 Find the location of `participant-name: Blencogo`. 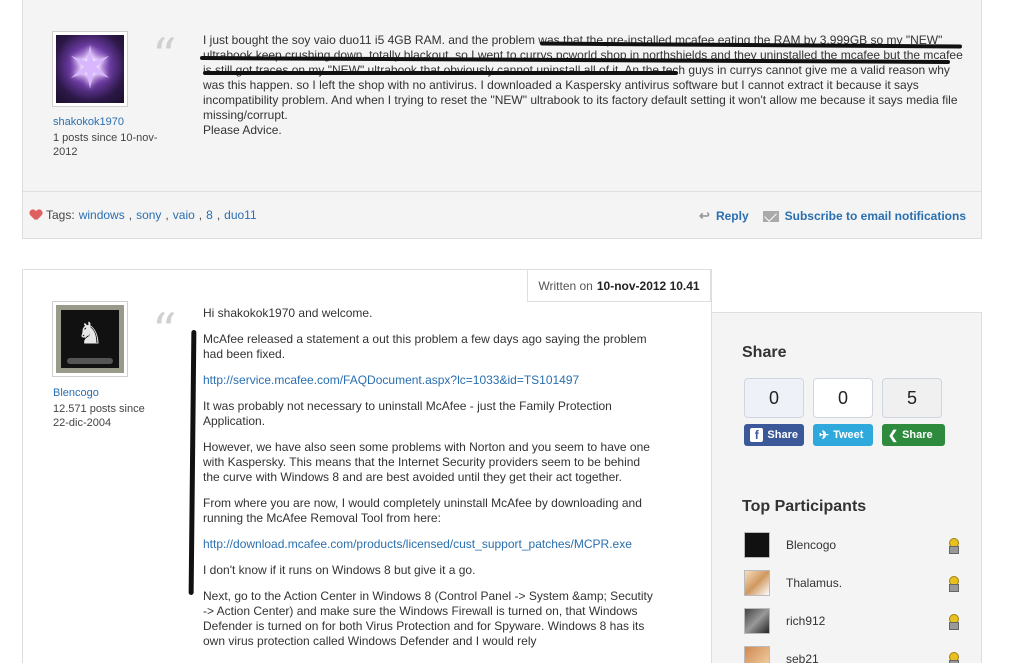

participant-name: Blencogo is located at coordinates (811, 545).